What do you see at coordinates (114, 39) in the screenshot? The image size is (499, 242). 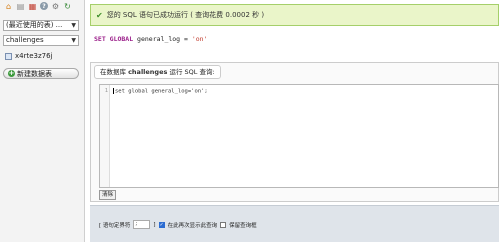 I see `sql-keyword: SET GLOBAL` at bounding box center [114, 39].